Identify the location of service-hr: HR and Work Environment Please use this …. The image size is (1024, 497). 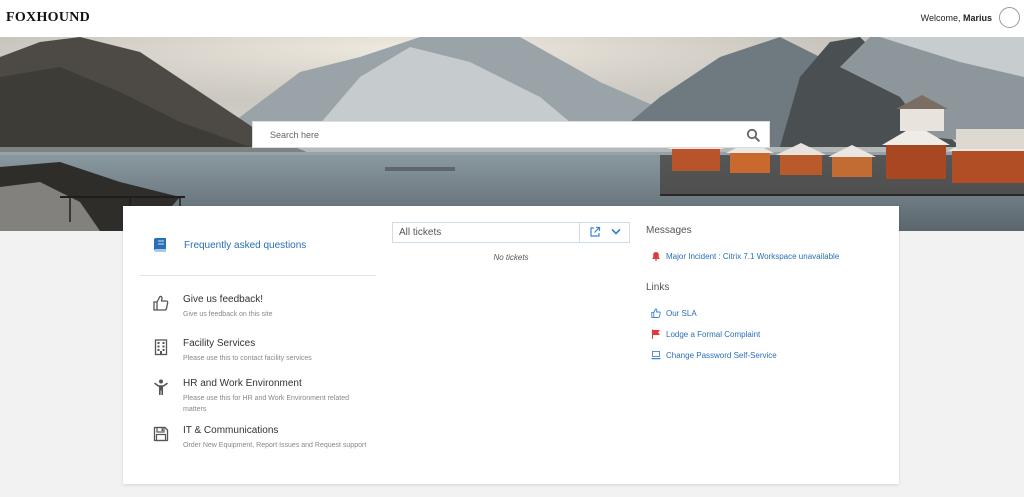
(262, 398).